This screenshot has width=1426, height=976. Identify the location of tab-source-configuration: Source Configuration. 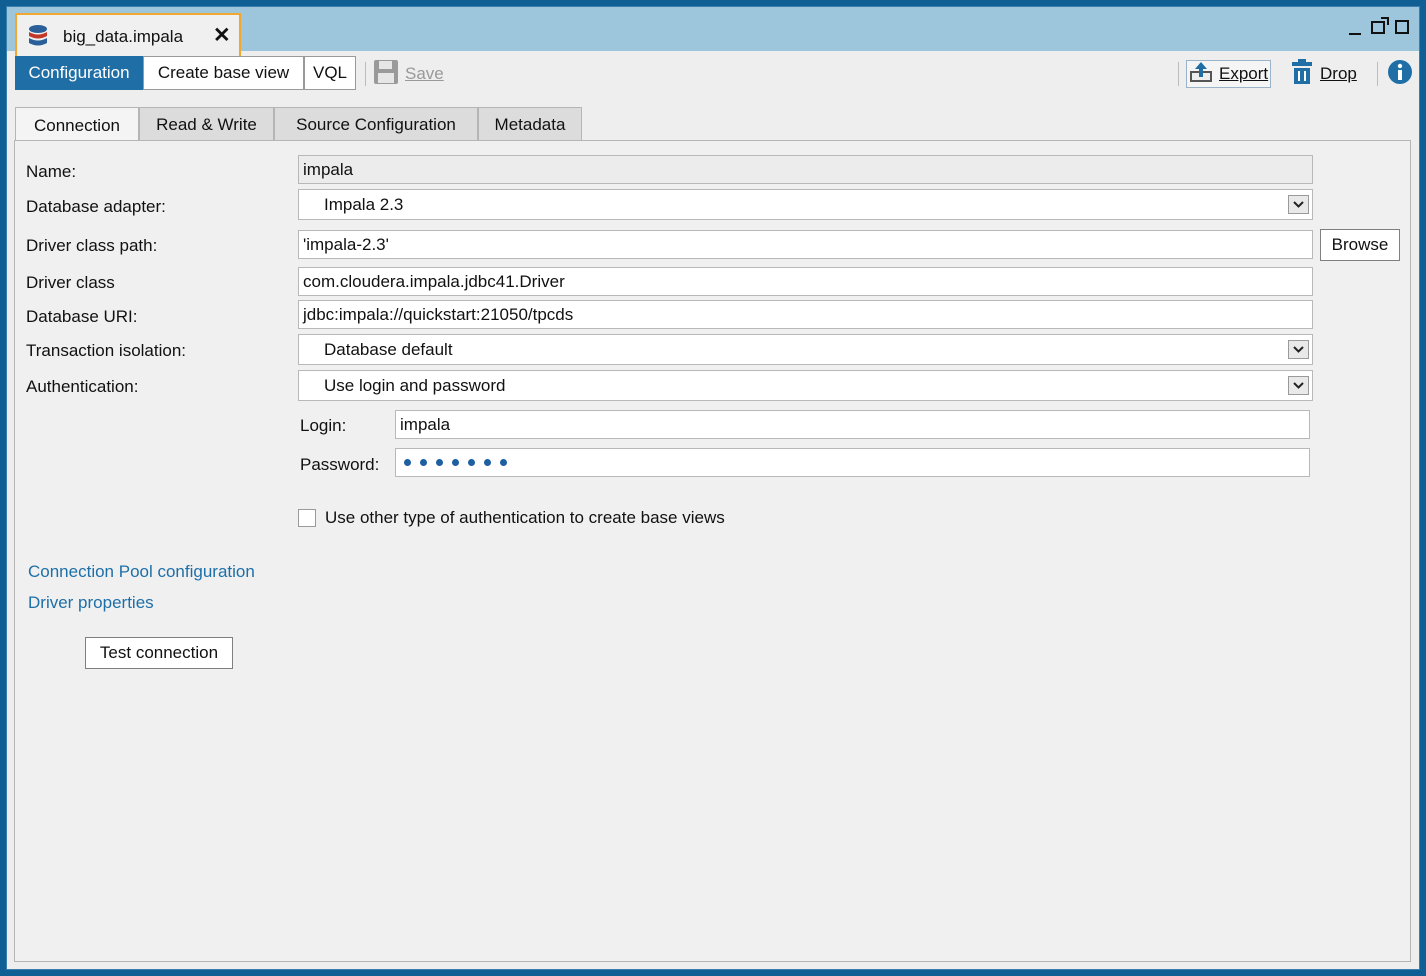
(376, 124).